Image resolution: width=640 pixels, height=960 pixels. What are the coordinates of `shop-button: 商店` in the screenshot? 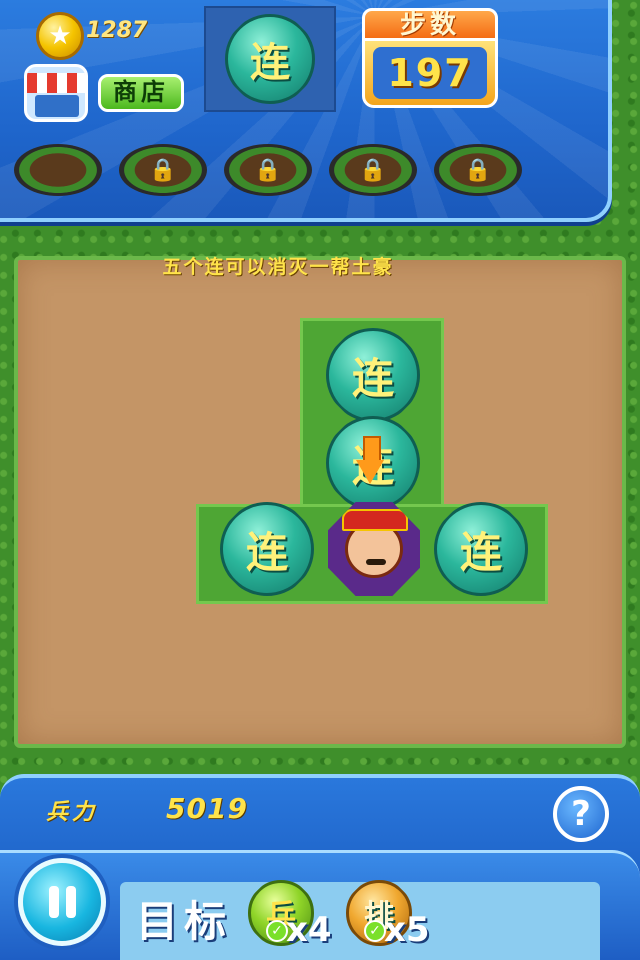 It's located at (141, 93).